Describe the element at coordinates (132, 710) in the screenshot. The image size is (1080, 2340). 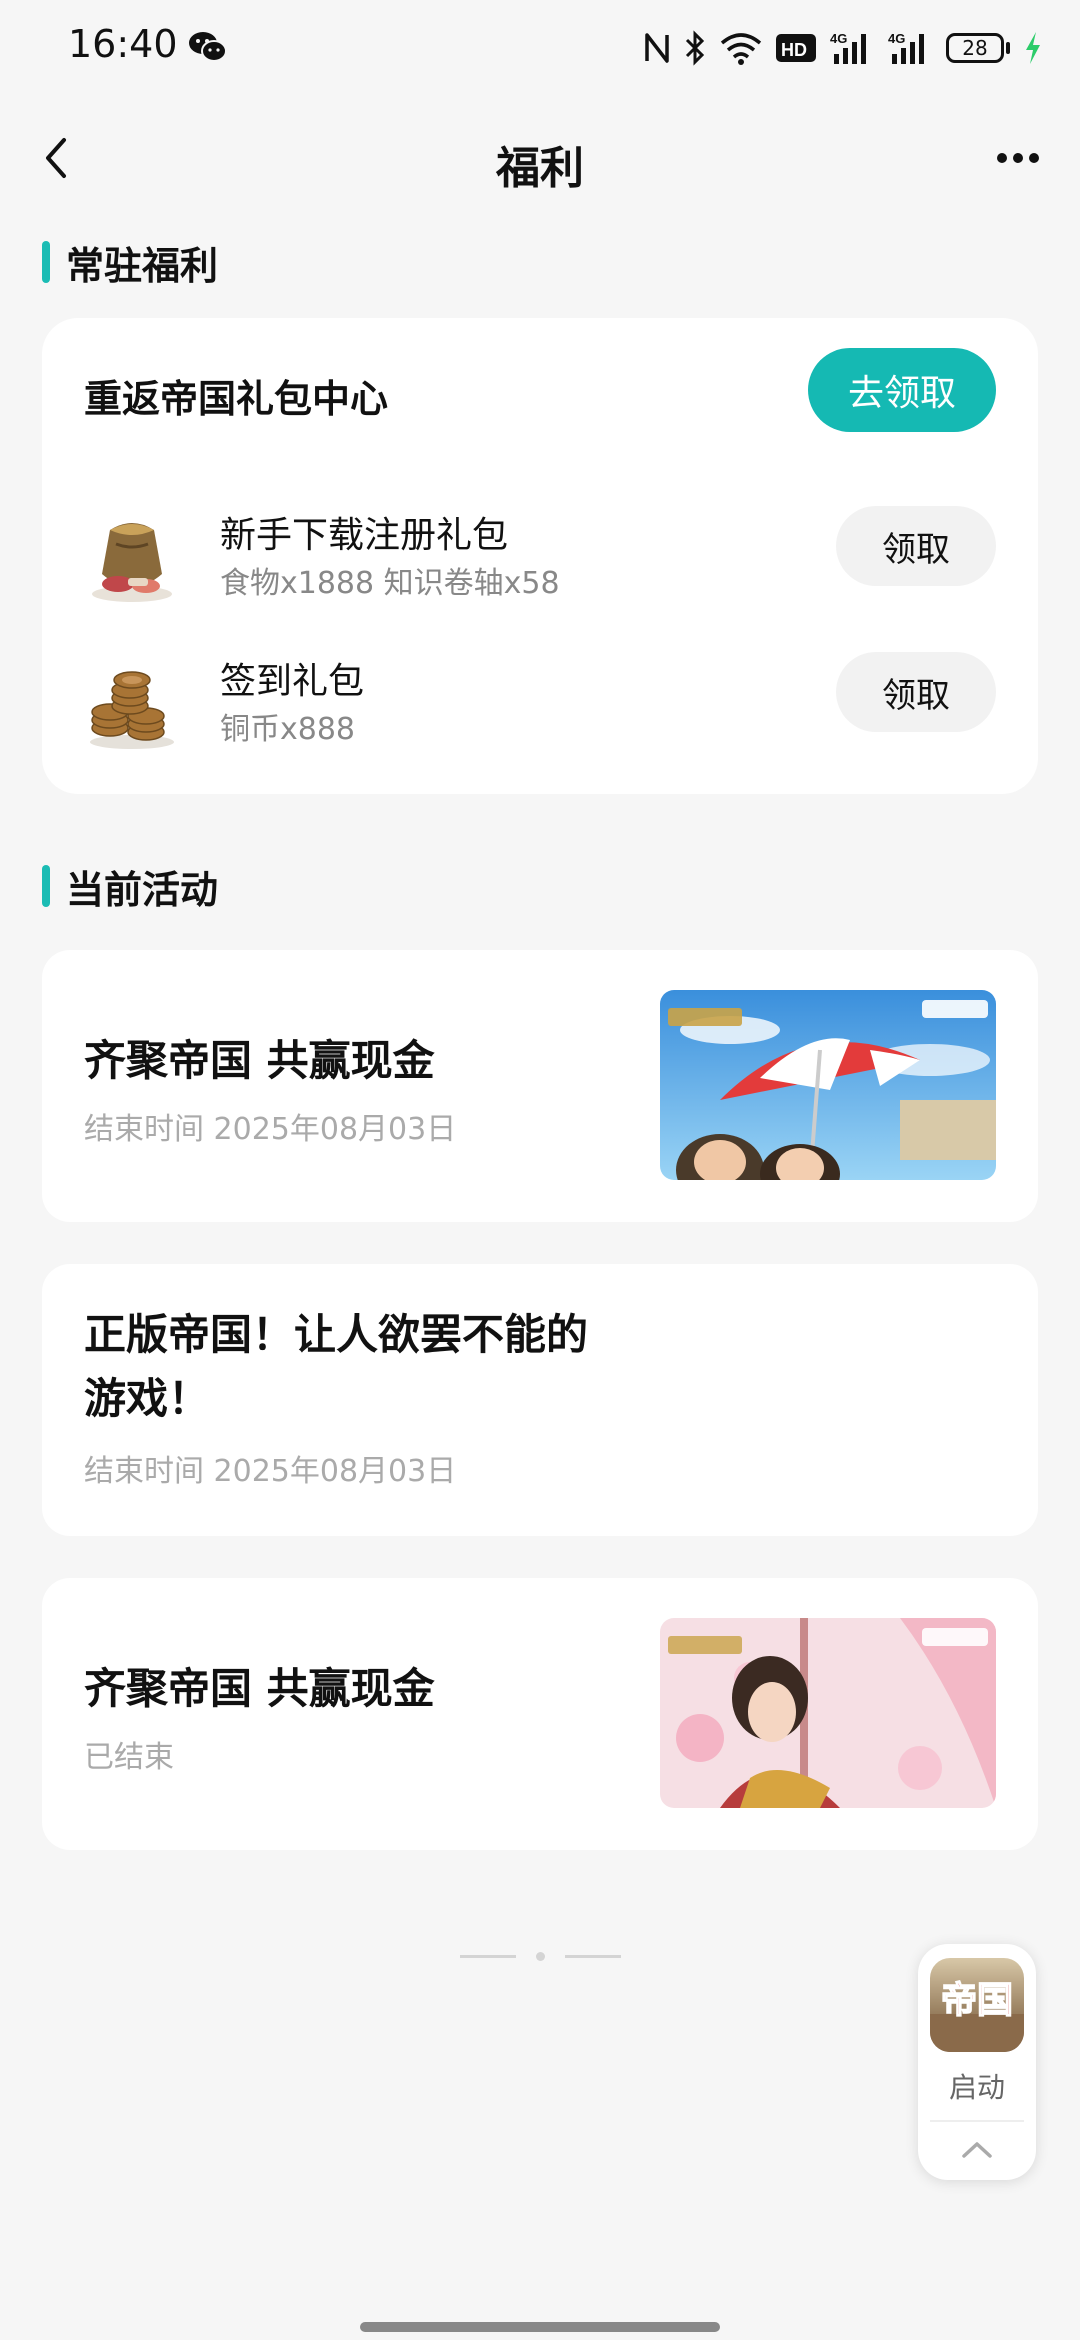
I see `coin-stack-icon` at that location.